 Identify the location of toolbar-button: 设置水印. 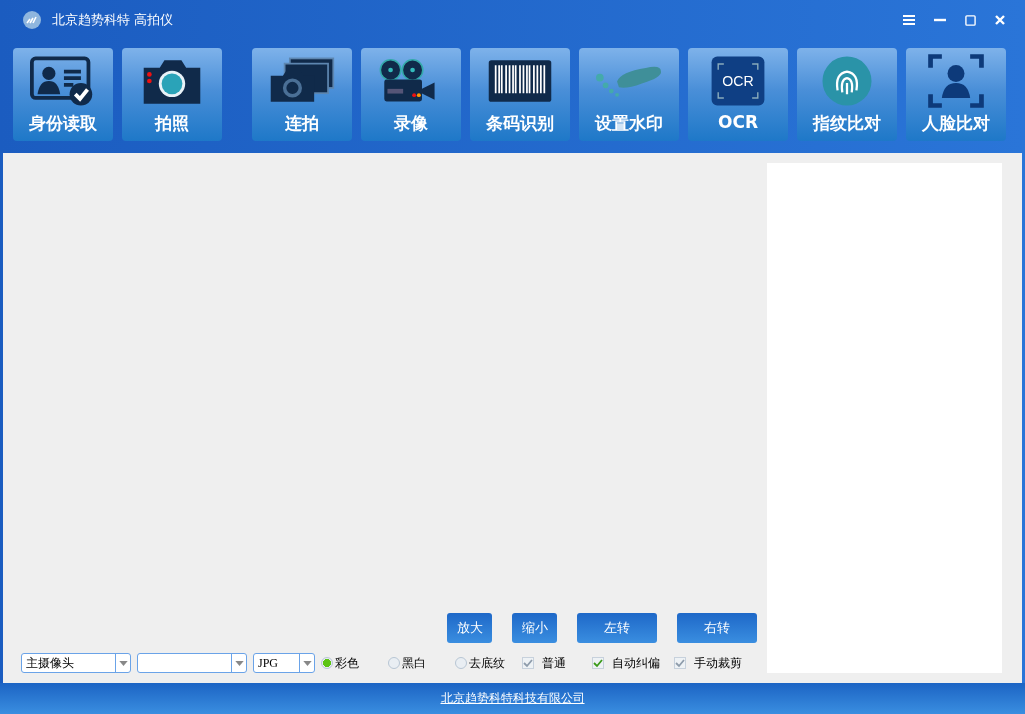
(629, 94).